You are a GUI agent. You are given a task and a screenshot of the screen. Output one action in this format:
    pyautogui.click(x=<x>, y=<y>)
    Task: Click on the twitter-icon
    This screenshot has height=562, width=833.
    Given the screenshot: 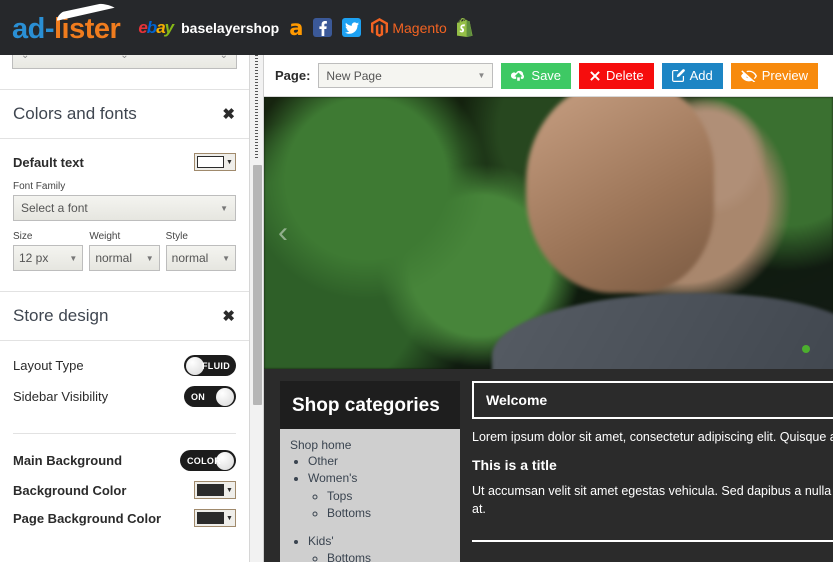 What is the action you would take?
    pyautogui.click(x=352, y=27)
    